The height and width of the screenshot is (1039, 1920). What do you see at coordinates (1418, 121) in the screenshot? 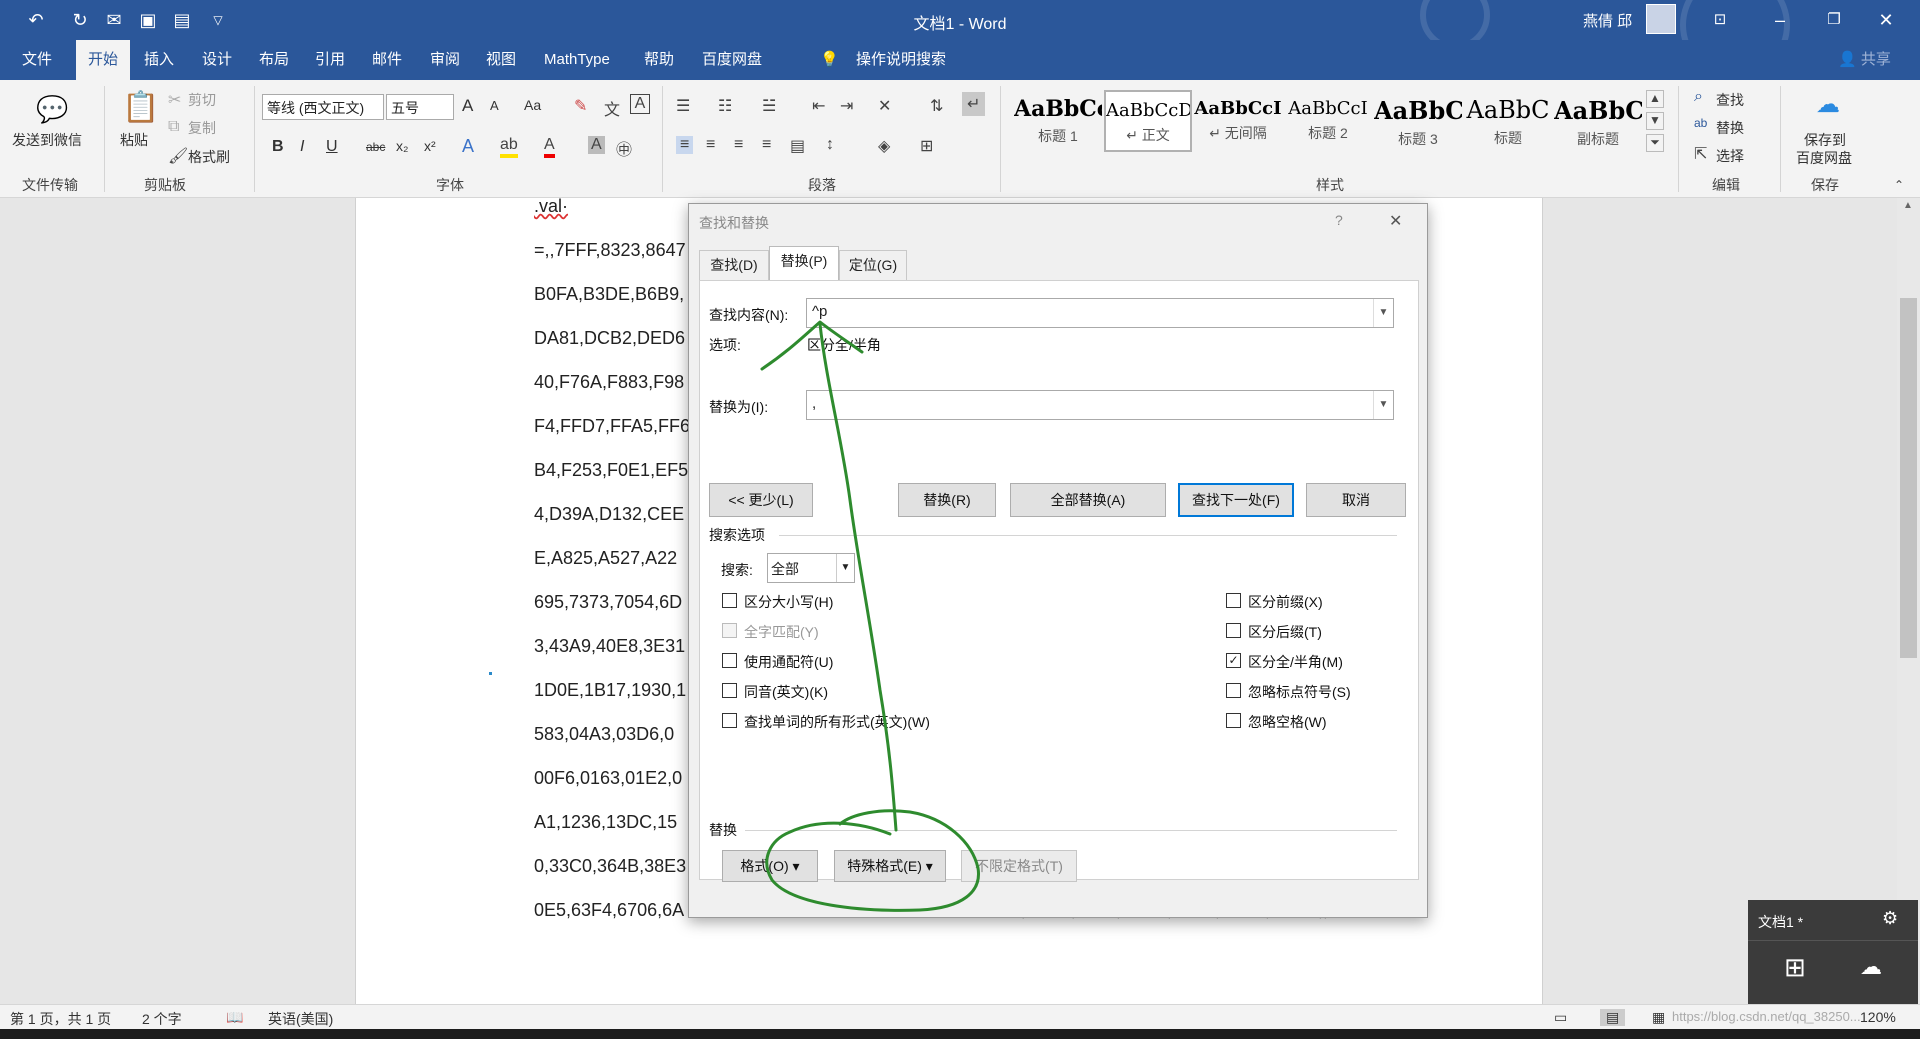
I see `style-heading-3: AaBbC 标题 3` at bounding box center [1418, 121].